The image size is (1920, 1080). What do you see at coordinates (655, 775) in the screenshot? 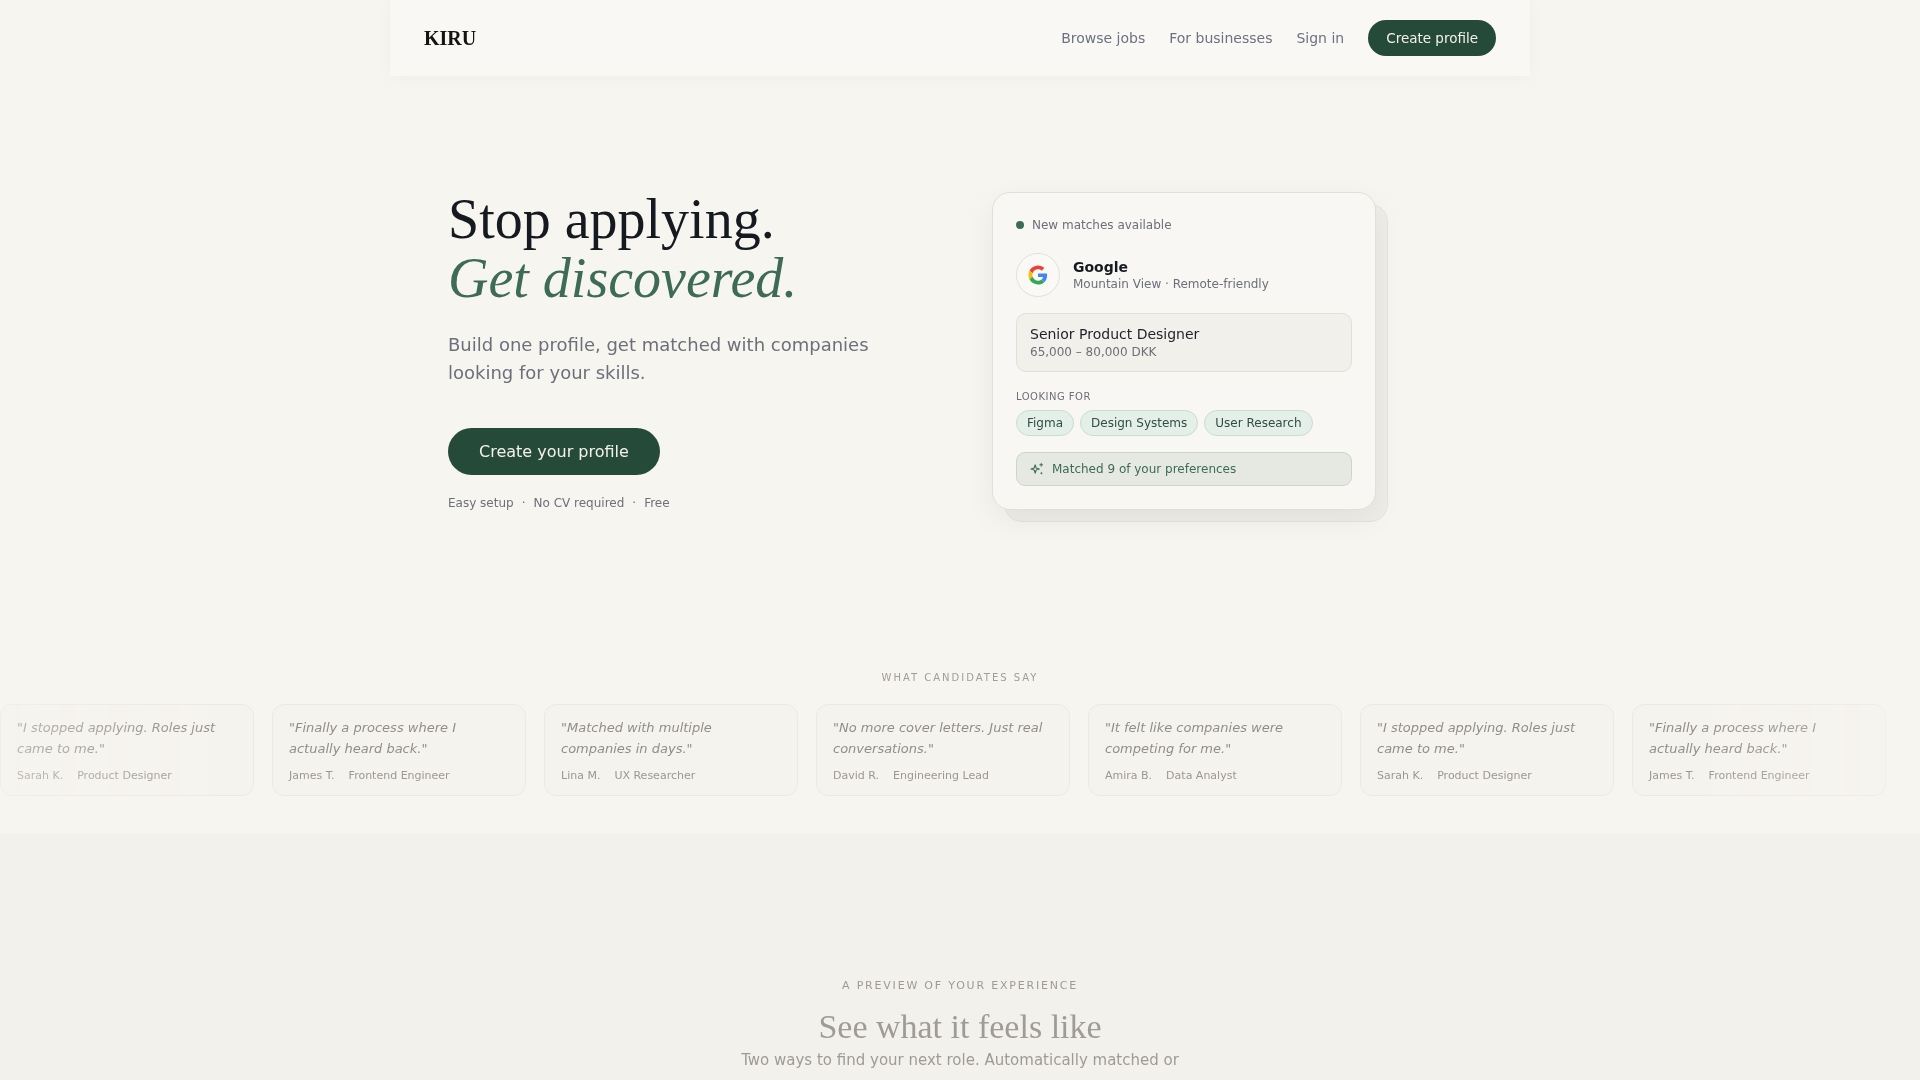
I see `author-role: UX Researcher` at bounding box center [655, 775].